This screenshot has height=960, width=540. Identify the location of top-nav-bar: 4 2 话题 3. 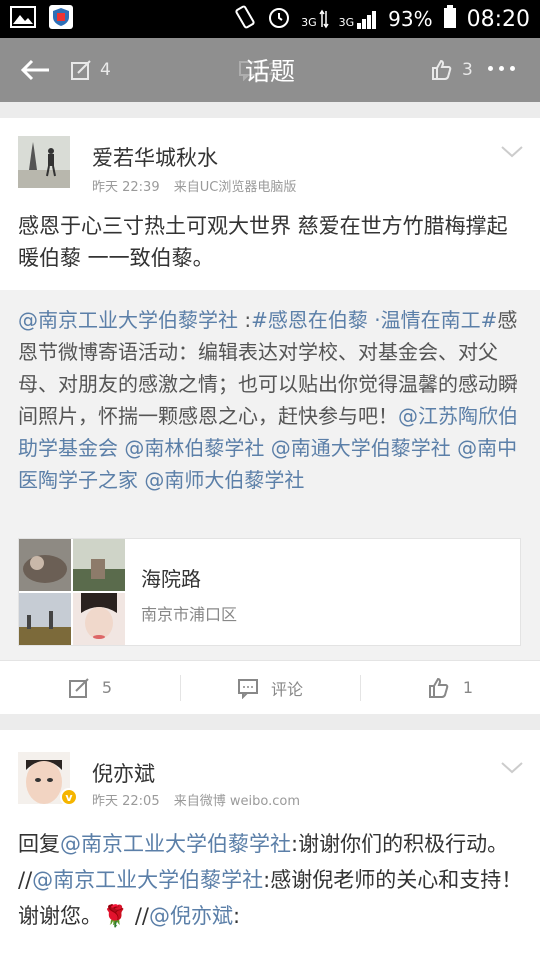
(270, 70).